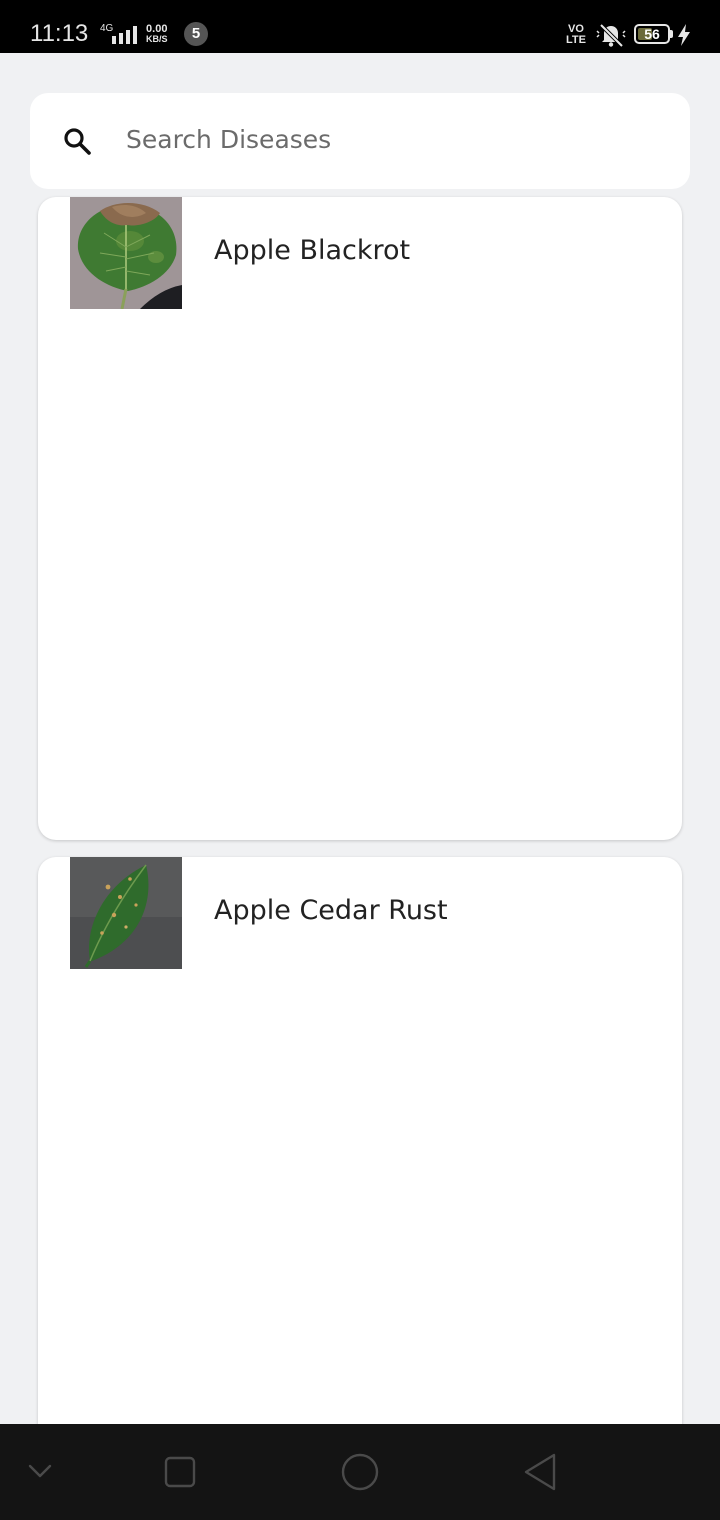 The height and width of the screenshot is (1520, 720). I want to click on notification-badge: 5, so click(196, 34).